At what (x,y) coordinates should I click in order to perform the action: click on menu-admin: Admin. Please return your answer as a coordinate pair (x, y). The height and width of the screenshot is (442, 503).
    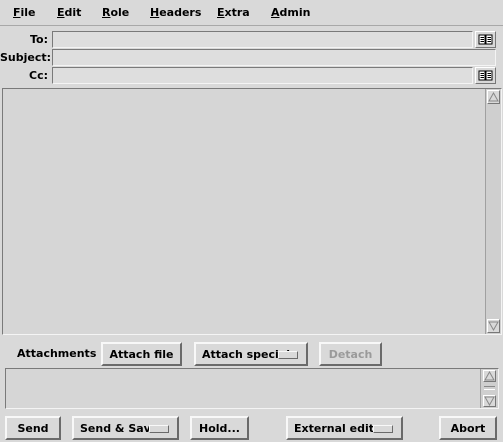
    Looking at the image, I should click on (290, 13).